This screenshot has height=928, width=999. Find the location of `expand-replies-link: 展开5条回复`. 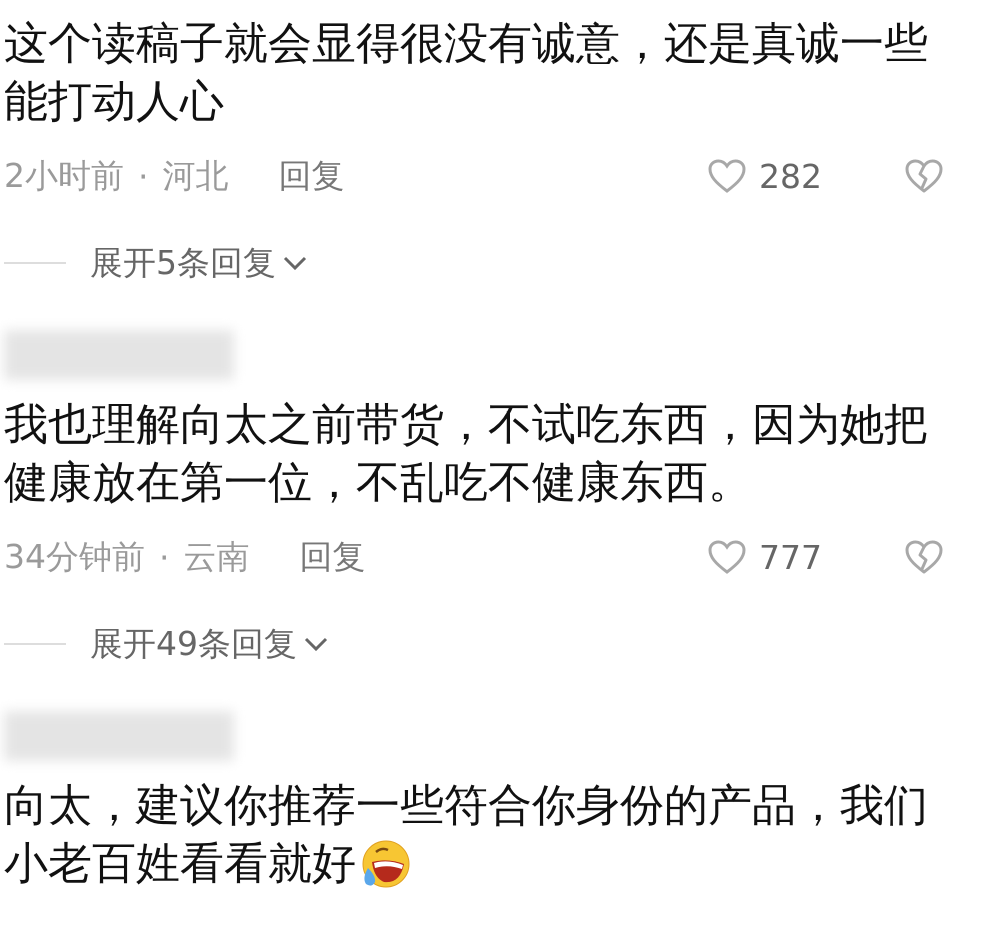

expand-replies-link: 展开5条回复 is located at coordinates (199, 263).